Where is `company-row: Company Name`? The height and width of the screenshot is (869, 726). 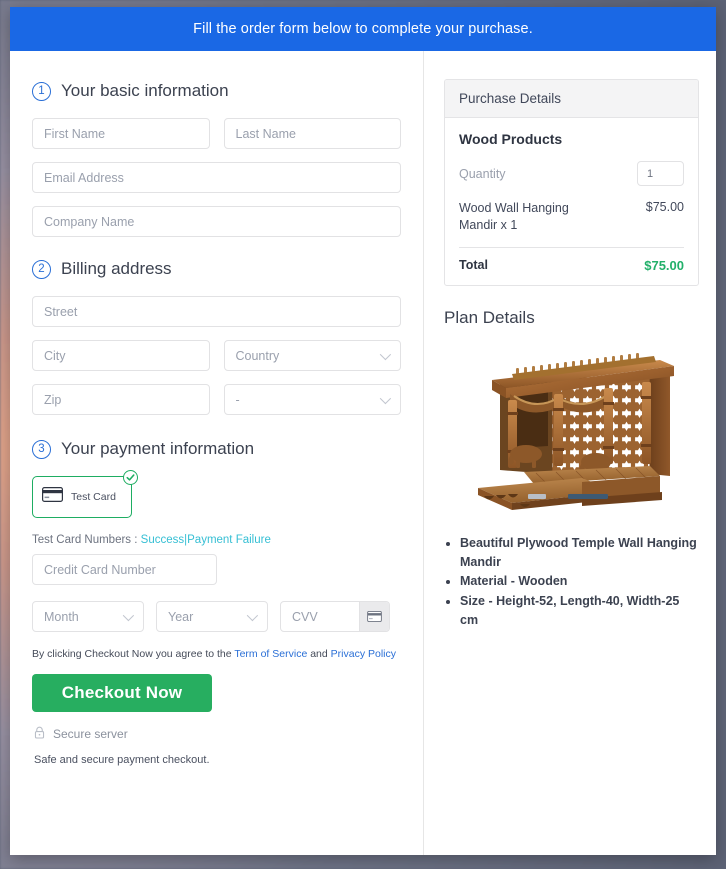 company-row: Company Name is located at coordinates (216, 221).